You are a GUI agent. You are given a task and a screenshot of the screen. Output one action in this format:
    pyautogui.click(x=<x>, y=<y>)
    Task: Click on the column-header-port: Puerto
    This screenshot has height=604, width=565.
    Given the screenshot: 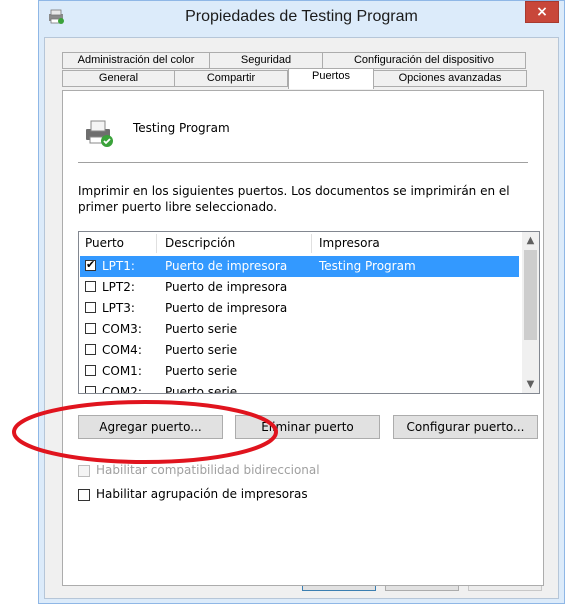 What is the action you would take?
    pyautogui.click(x=104, y=243)
    